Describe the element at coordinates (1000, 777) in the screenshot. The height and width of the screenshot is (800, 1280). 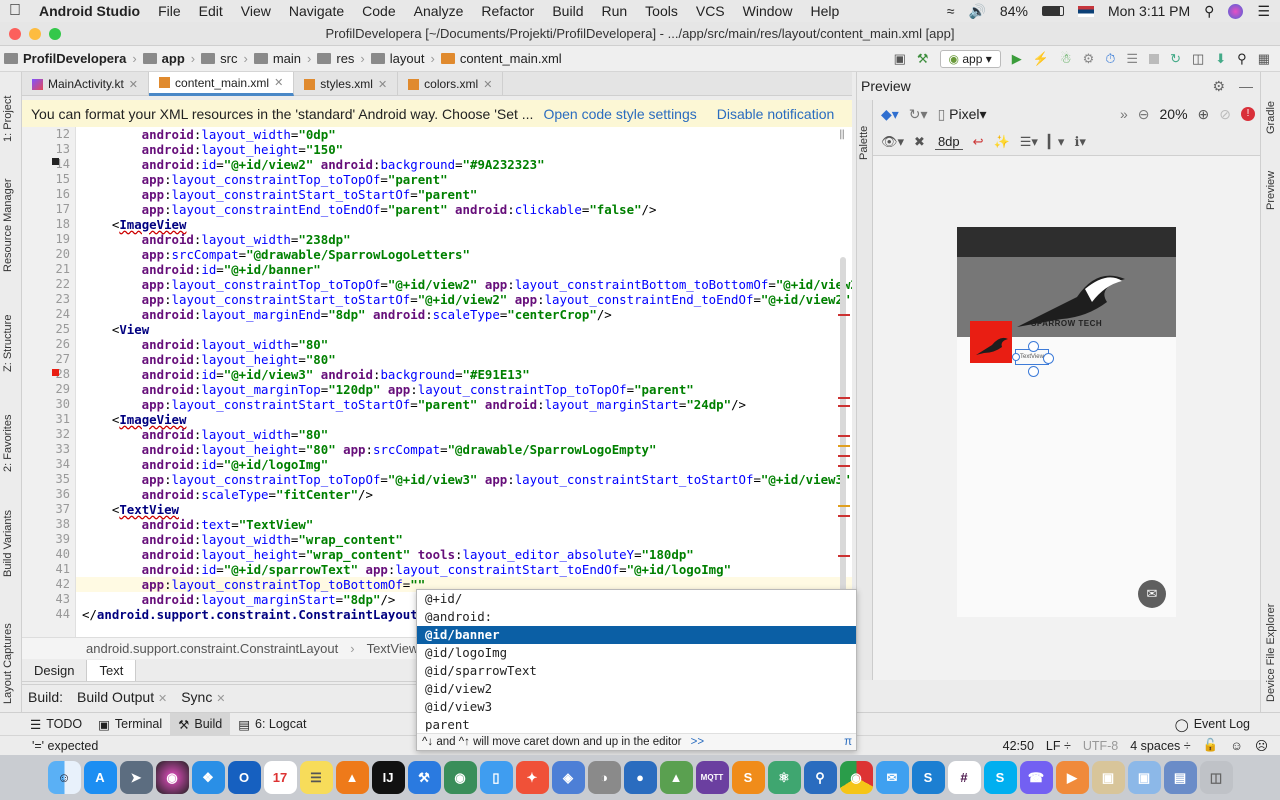
I see `skype-icon: S` at that location.